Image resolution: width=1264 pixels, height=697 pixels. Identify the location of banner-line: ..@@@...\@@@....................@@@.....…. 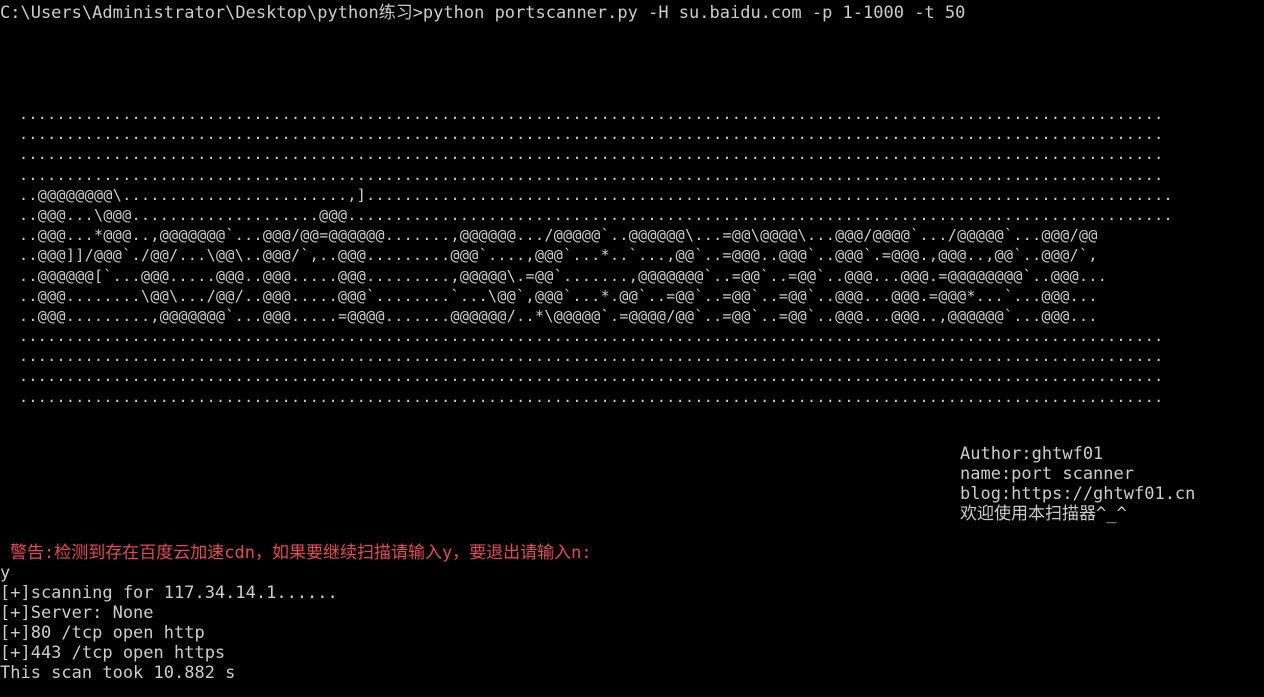
(596, 214).